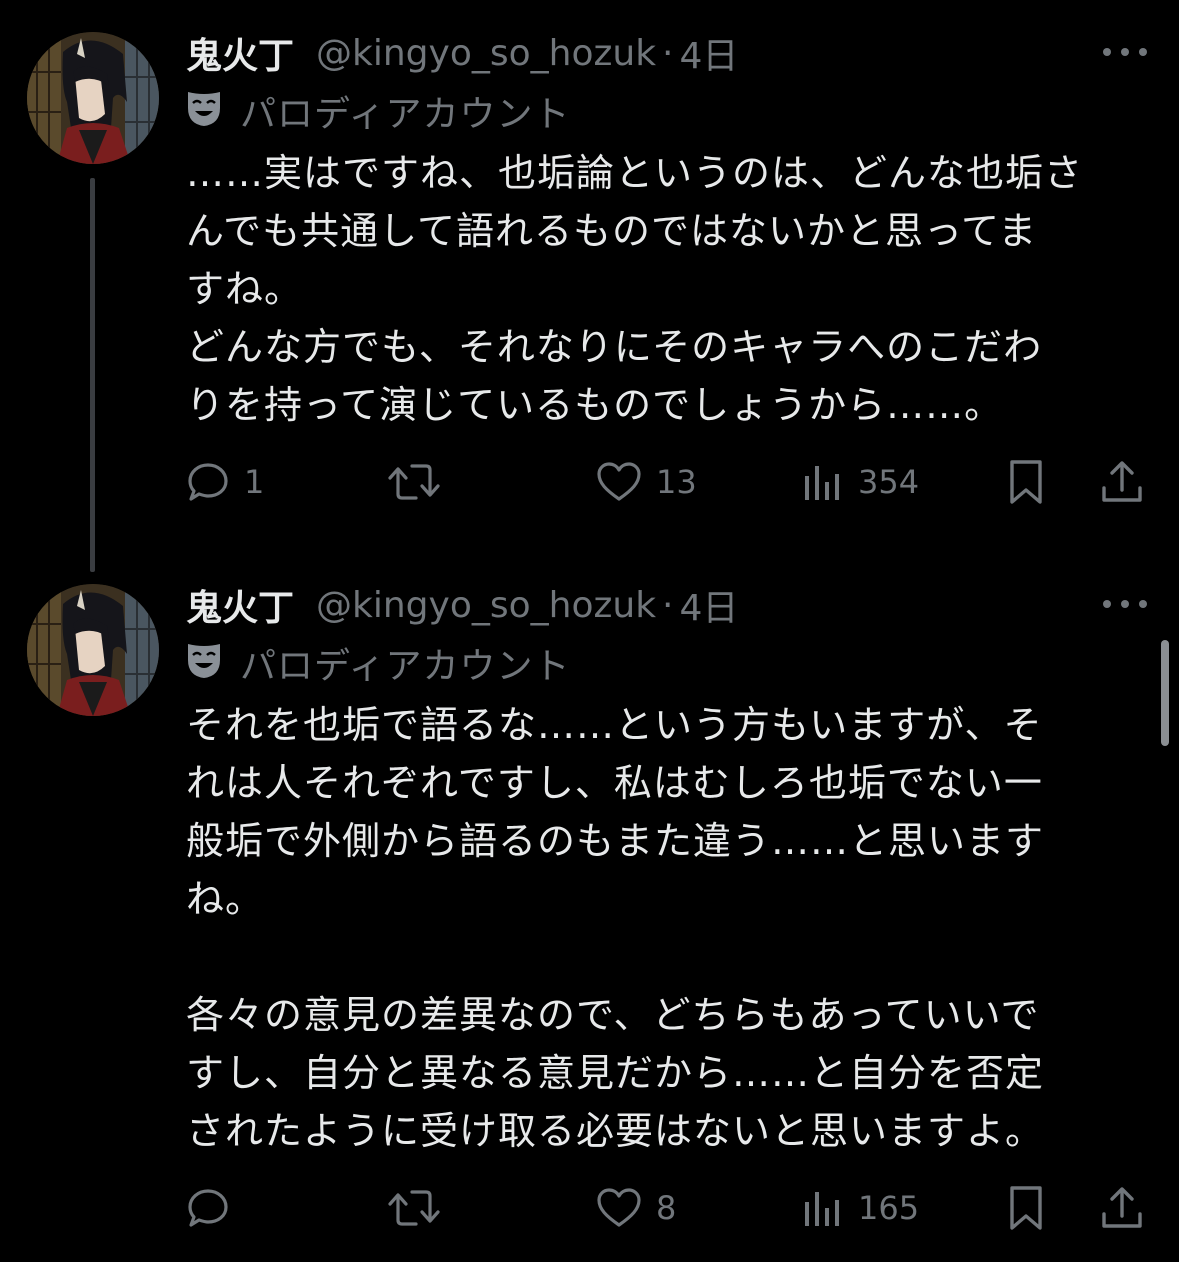 The width and height of the screenshot is (1179, 1262). I want to click on like-count: 8, so click(666, 1208).